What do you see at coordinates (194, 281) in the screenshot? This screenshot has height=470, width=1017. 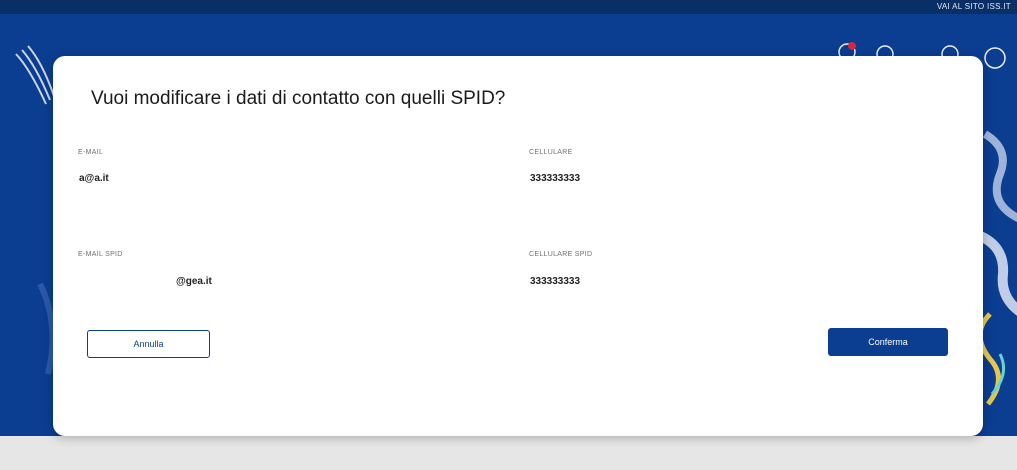 I see `email-spid-value: @gea.it` at bounding box center [194, 281].